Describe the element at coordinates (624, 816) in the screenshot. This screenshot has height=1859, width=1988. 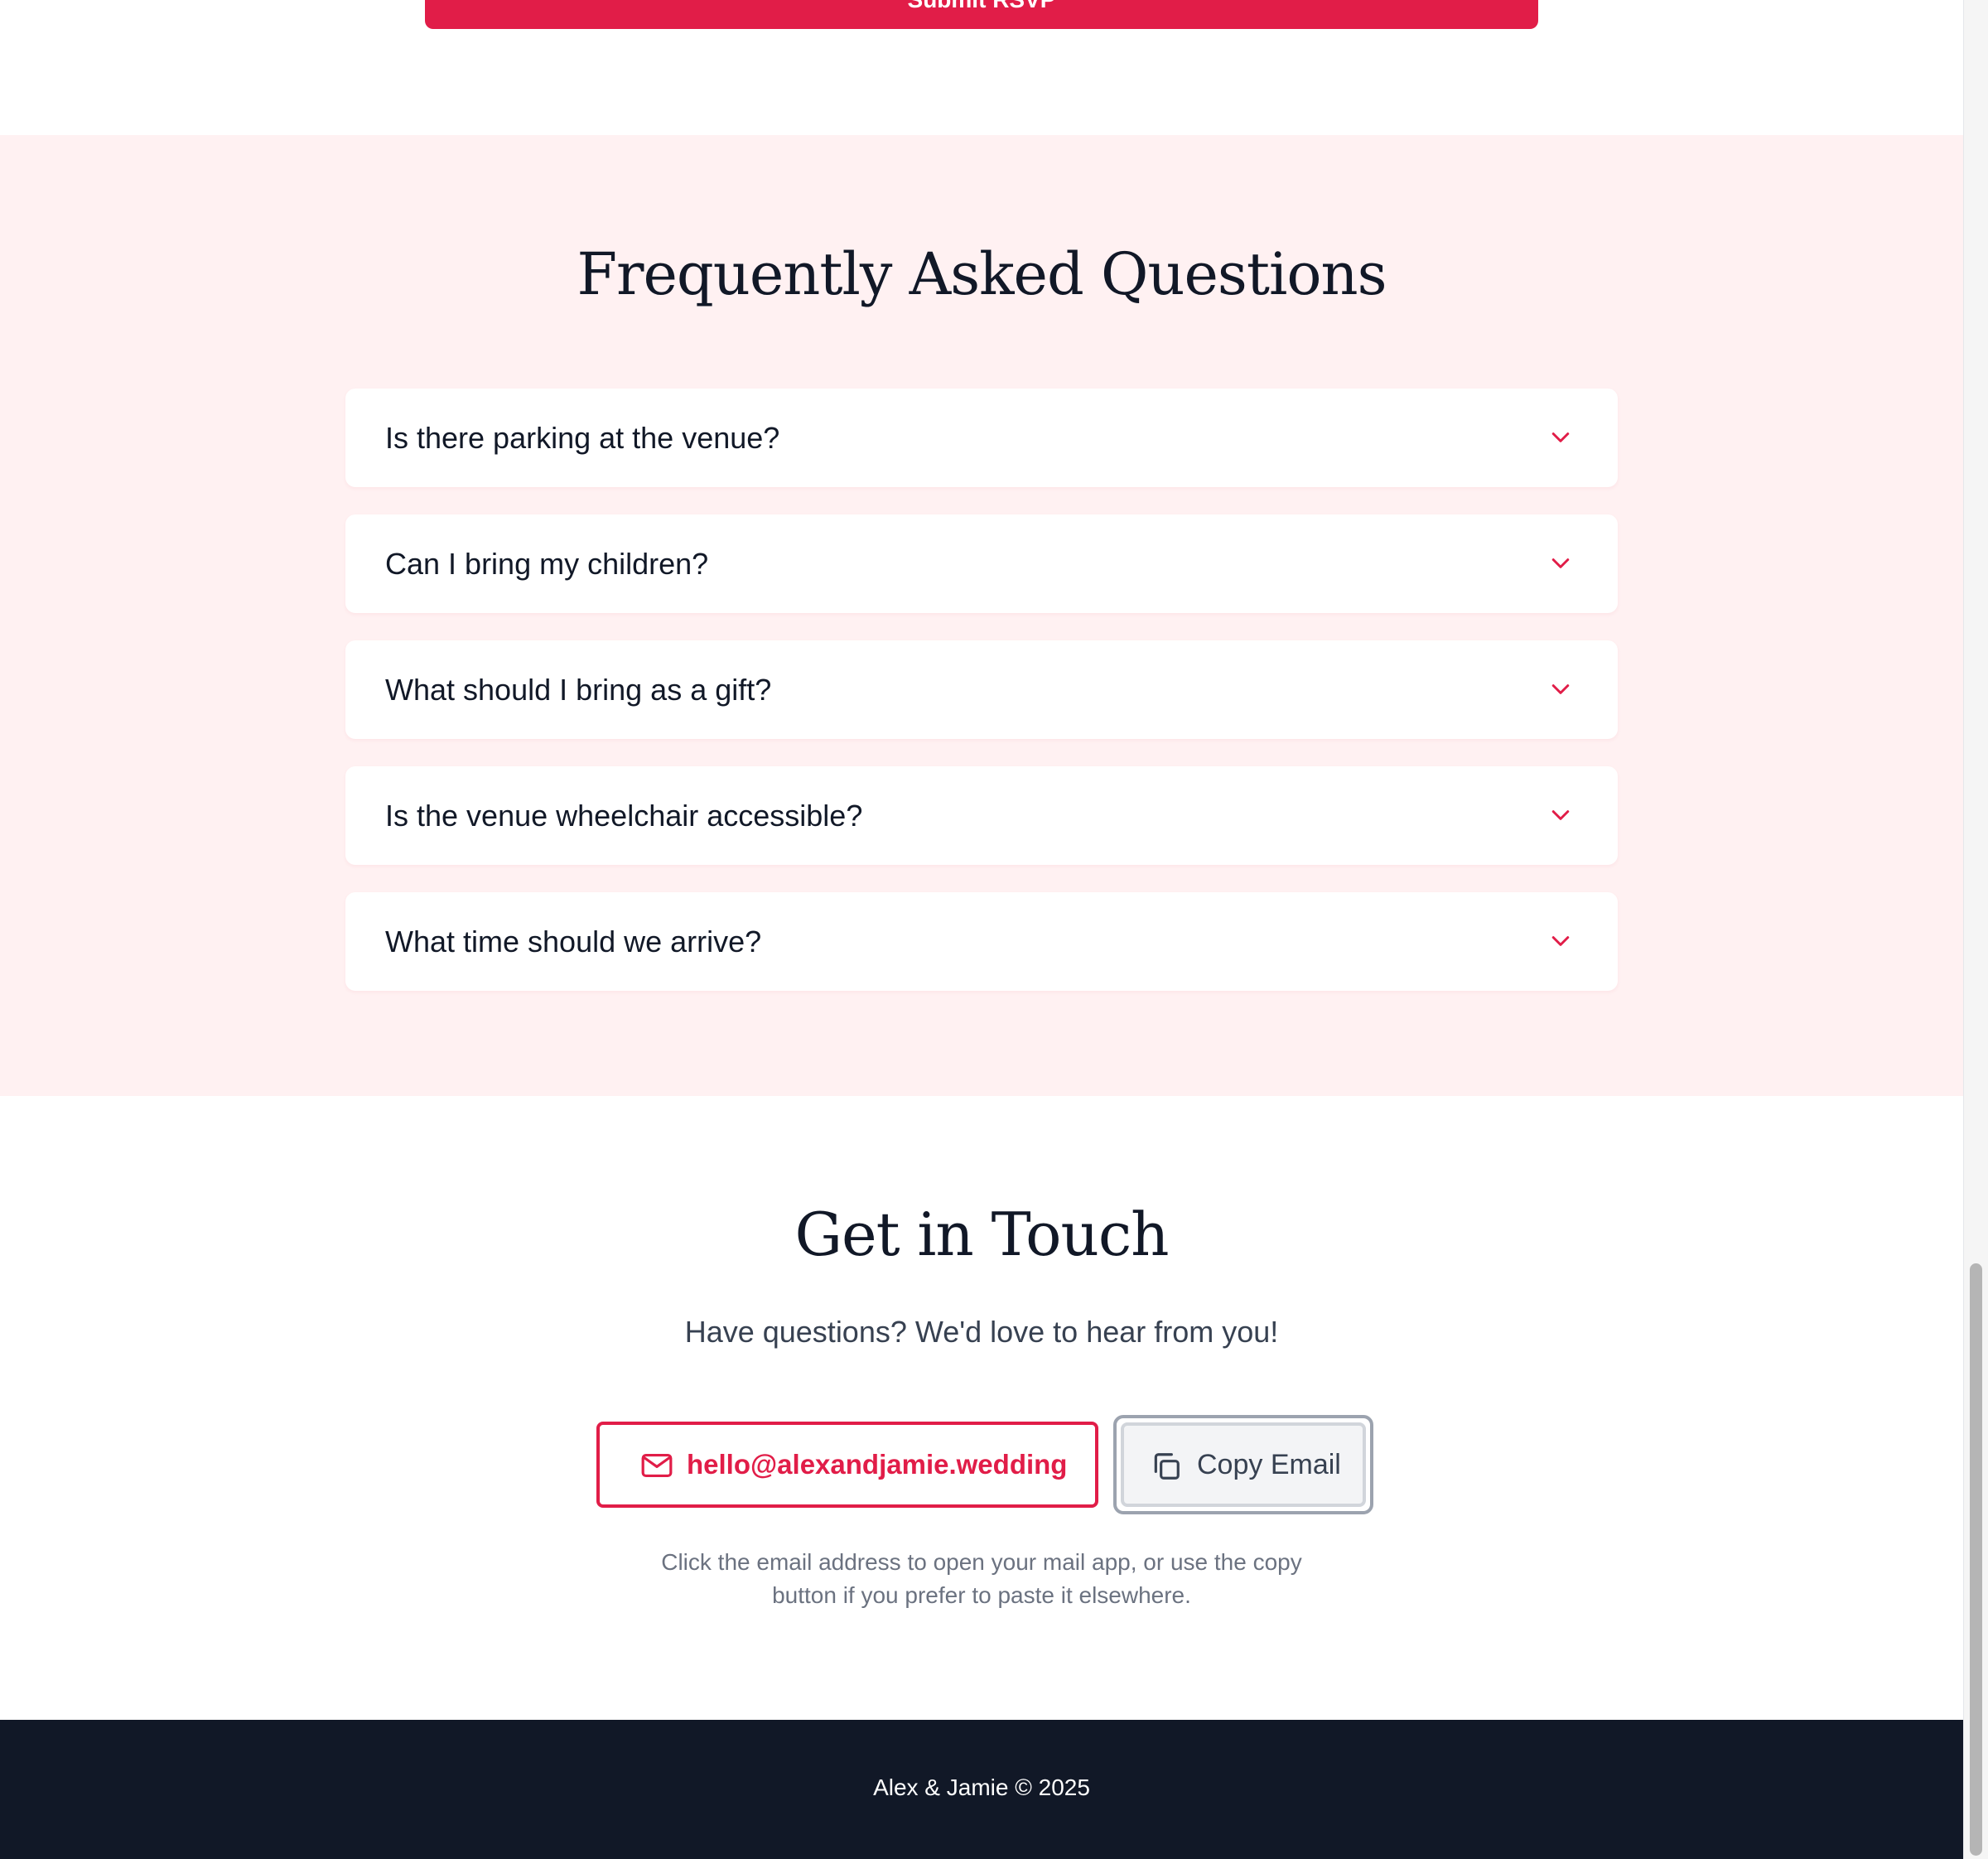
I see `faq-question: Is the venue wheelchair accessible?` at that location.